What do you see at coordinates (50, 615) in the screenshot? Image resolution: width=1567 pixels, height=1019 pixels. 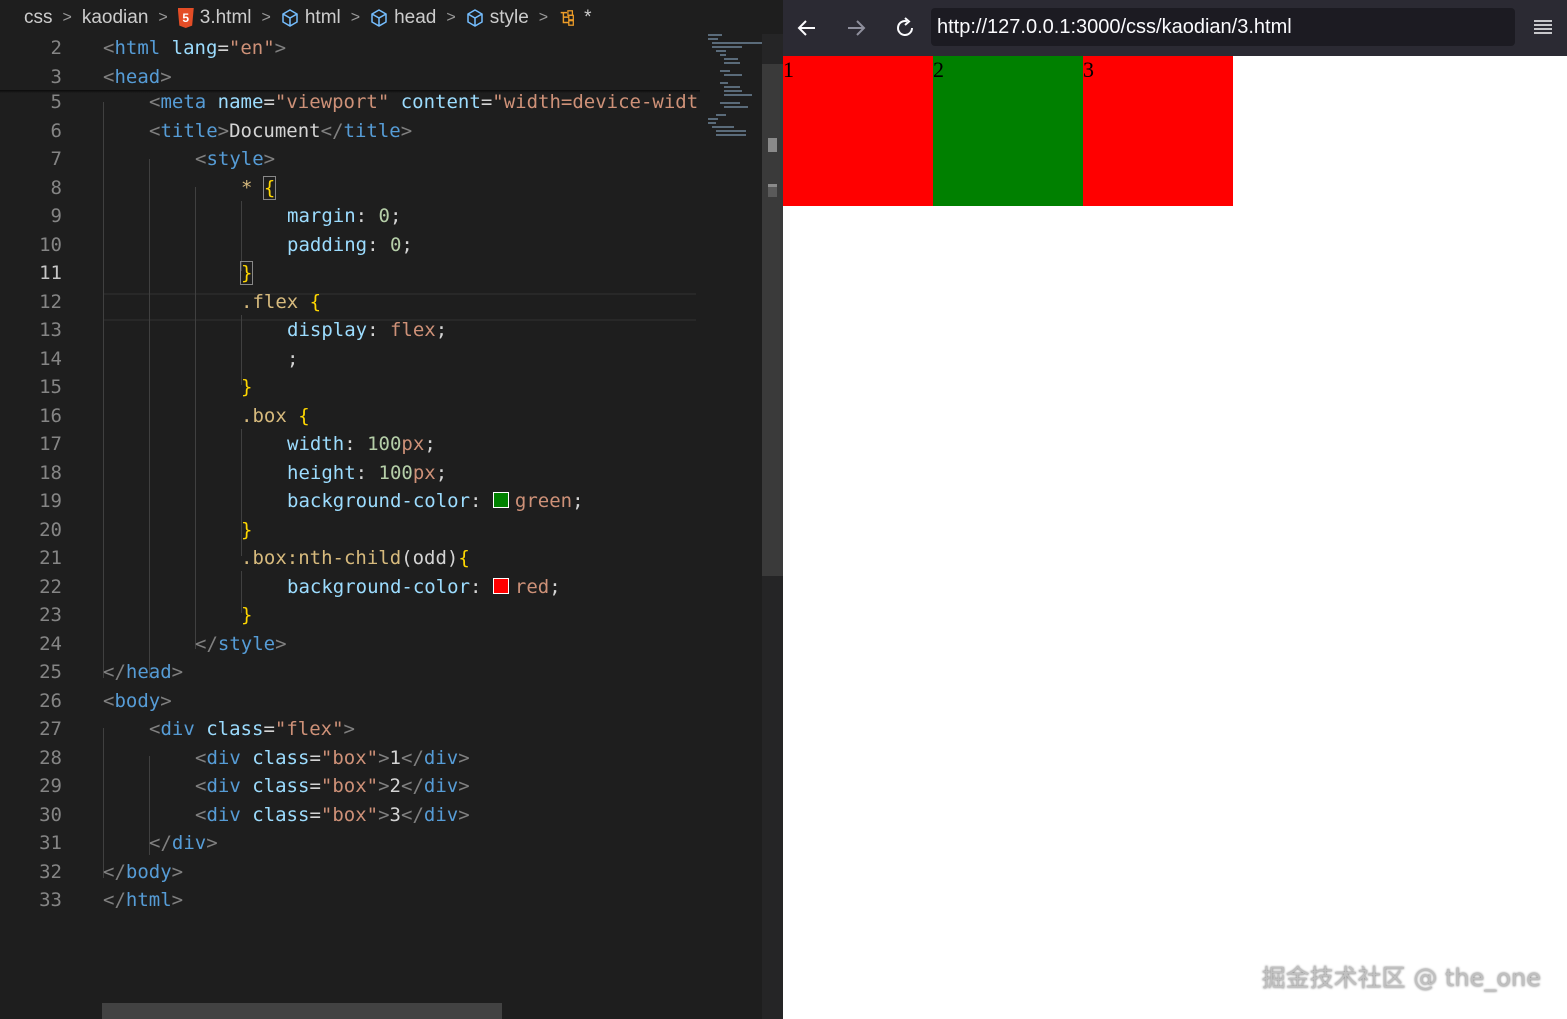 I see `line-number: 23` at bounding box center [50, 615].